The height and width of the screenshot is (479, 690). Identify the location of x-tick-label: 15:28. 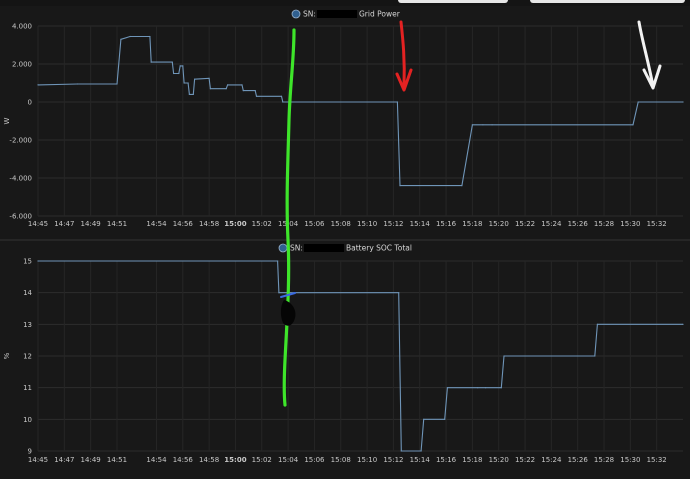
(604, 460).